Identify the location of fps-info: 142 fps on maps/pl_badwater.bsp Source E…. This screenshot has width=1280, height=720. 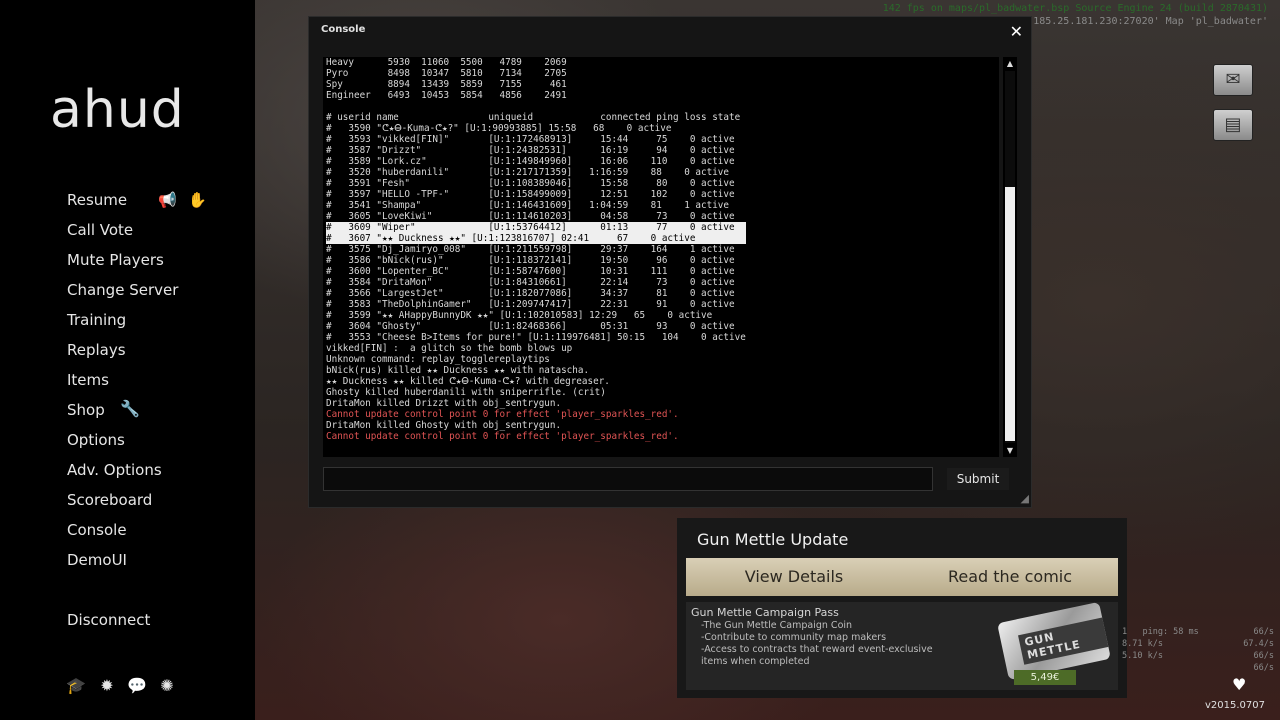
(1075, 8).